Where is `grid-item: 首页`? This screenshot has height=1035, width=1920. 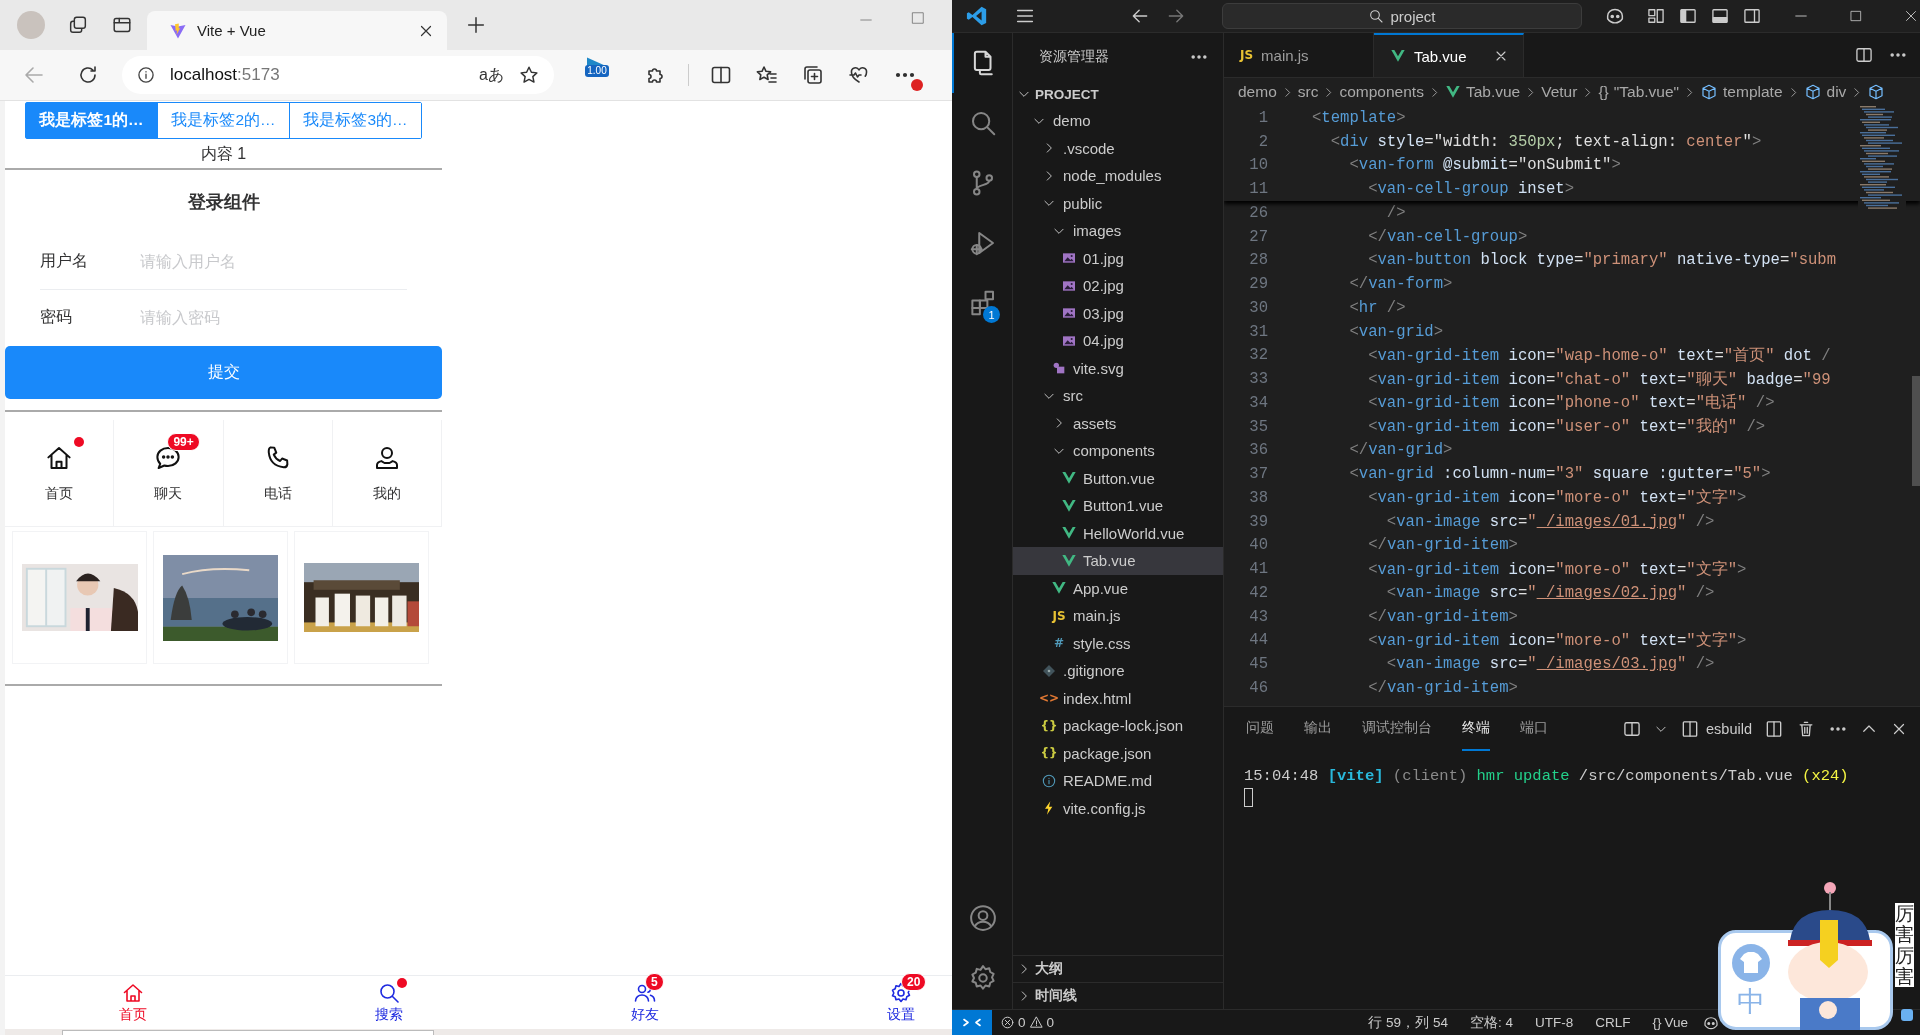
grid-item: 首页 is located at coordinates (60, 473).